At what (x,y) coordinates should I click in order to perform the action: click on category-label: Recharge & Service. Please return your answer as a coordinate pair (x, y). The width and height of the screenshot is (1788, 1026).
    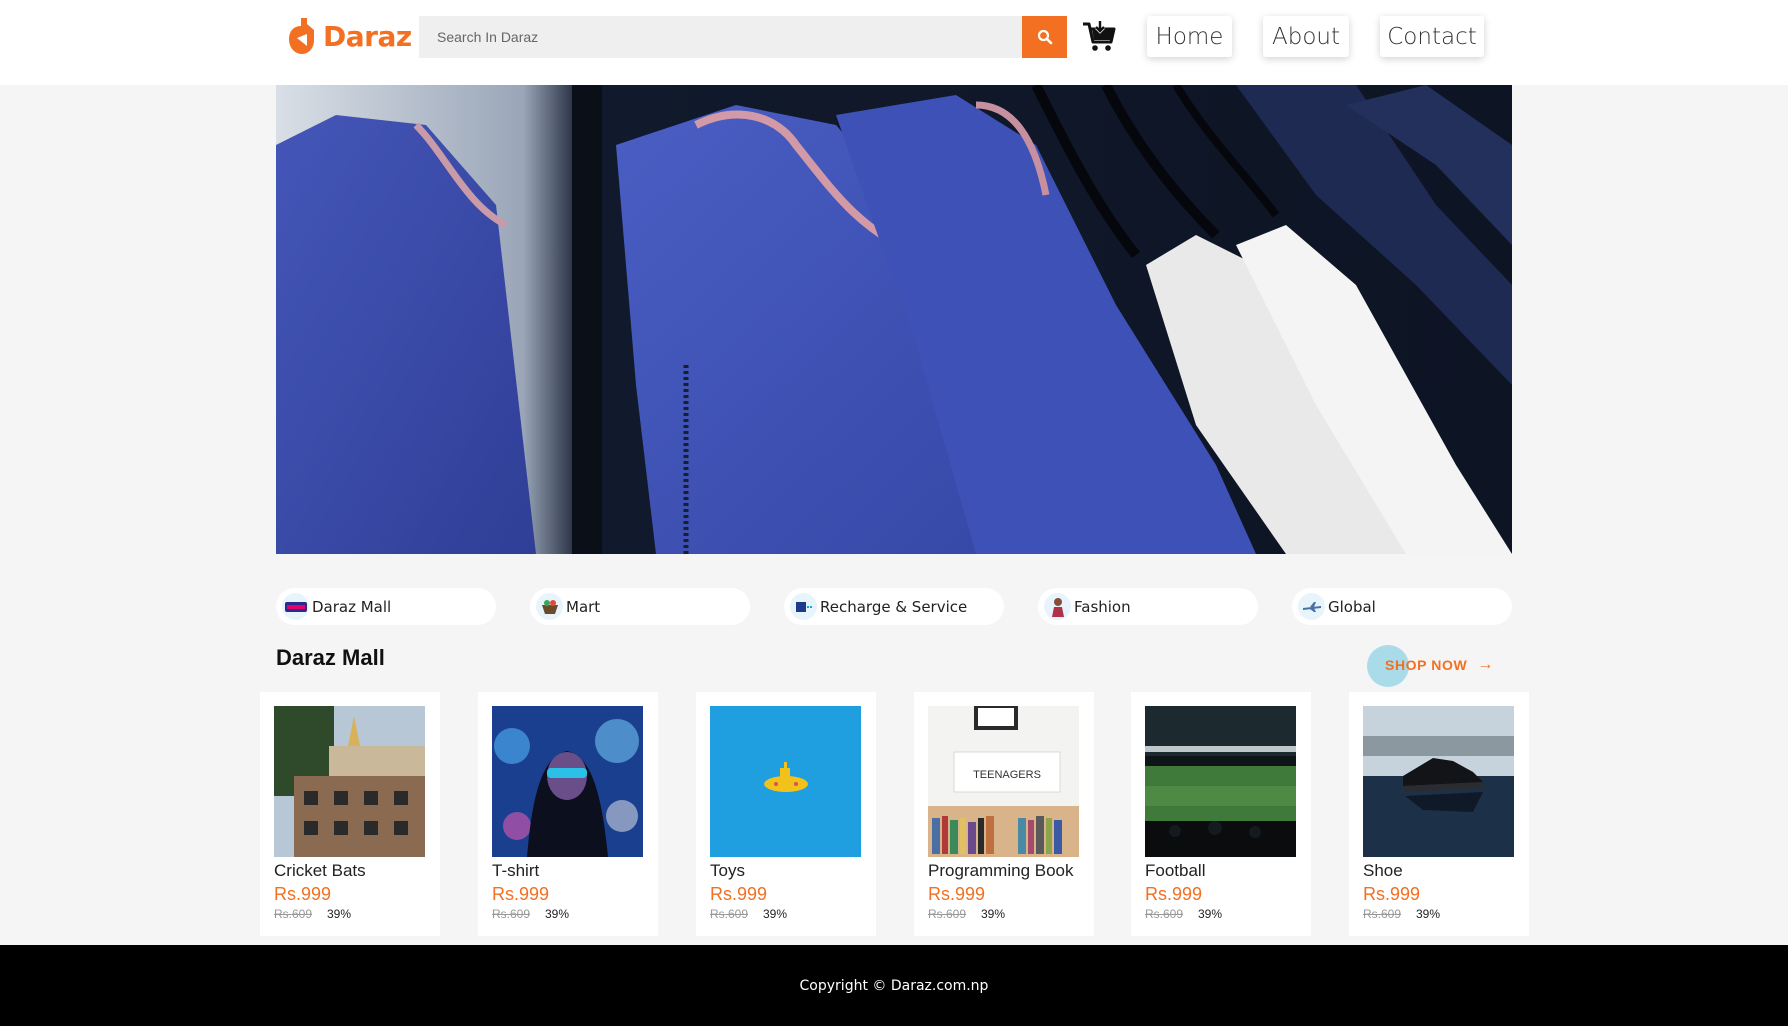
    Looking at the image, I should click on (894, 606).